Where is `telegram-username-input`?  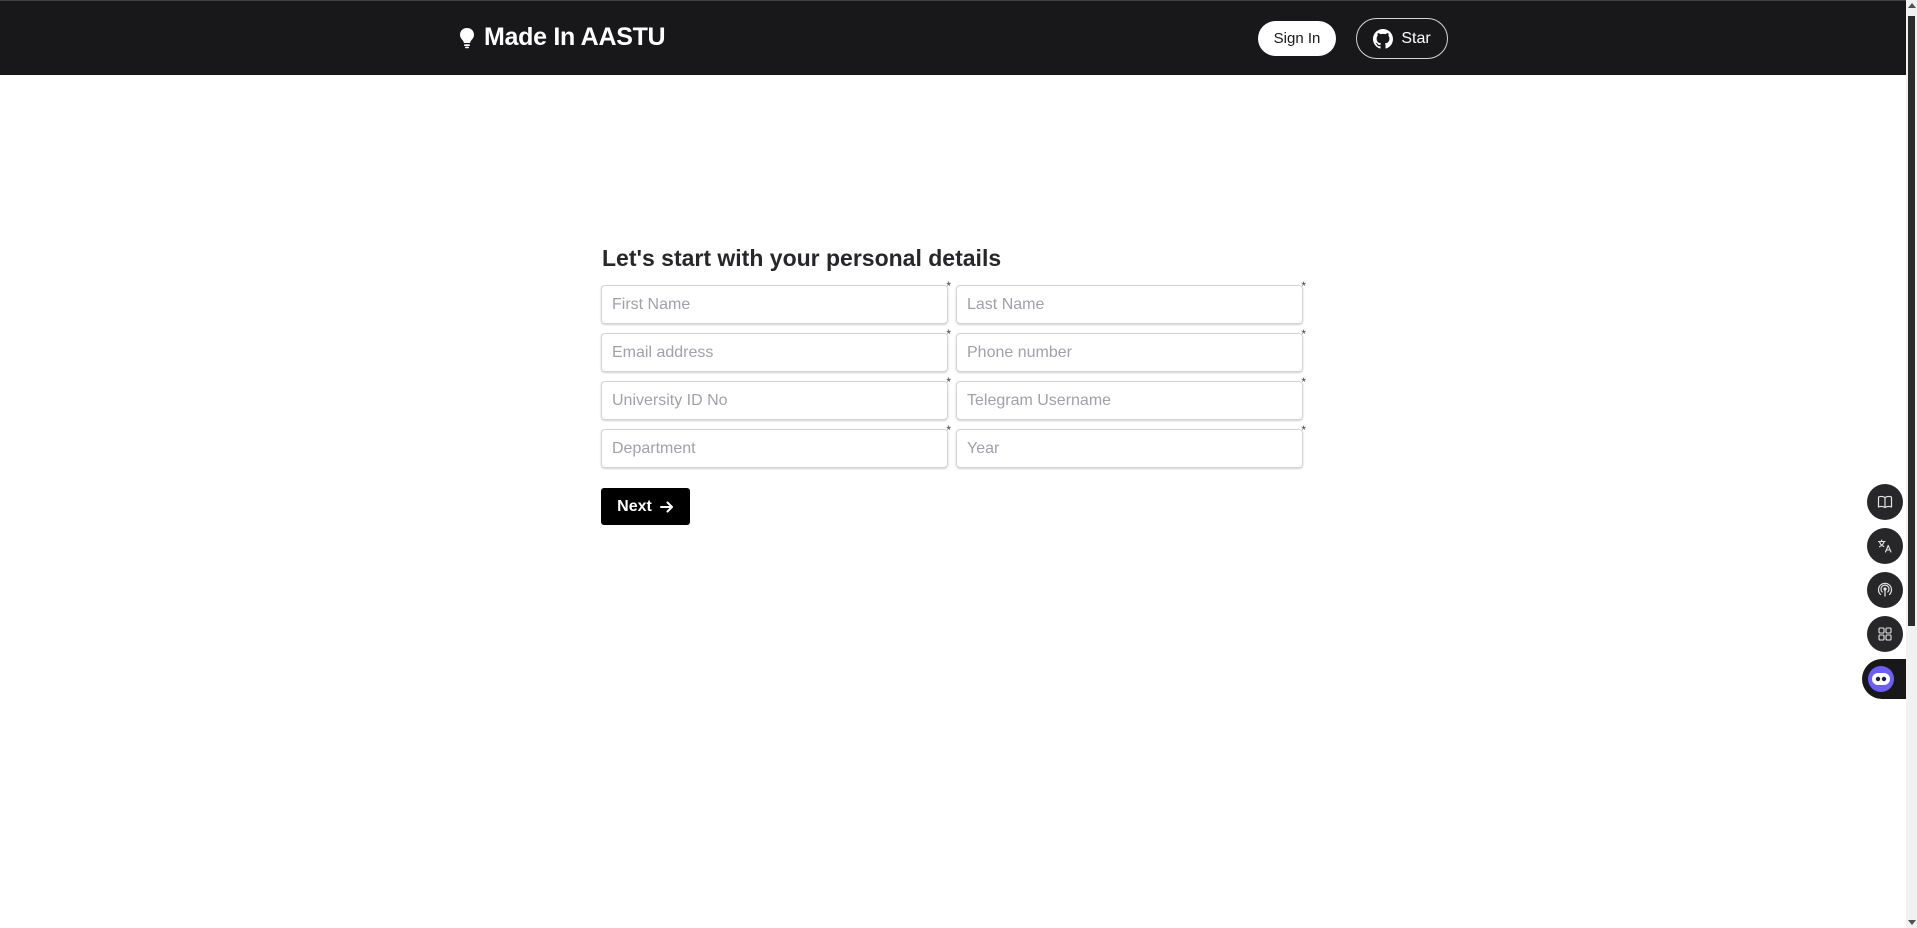
telegram-username-input is located at coordinates (1129, 400).